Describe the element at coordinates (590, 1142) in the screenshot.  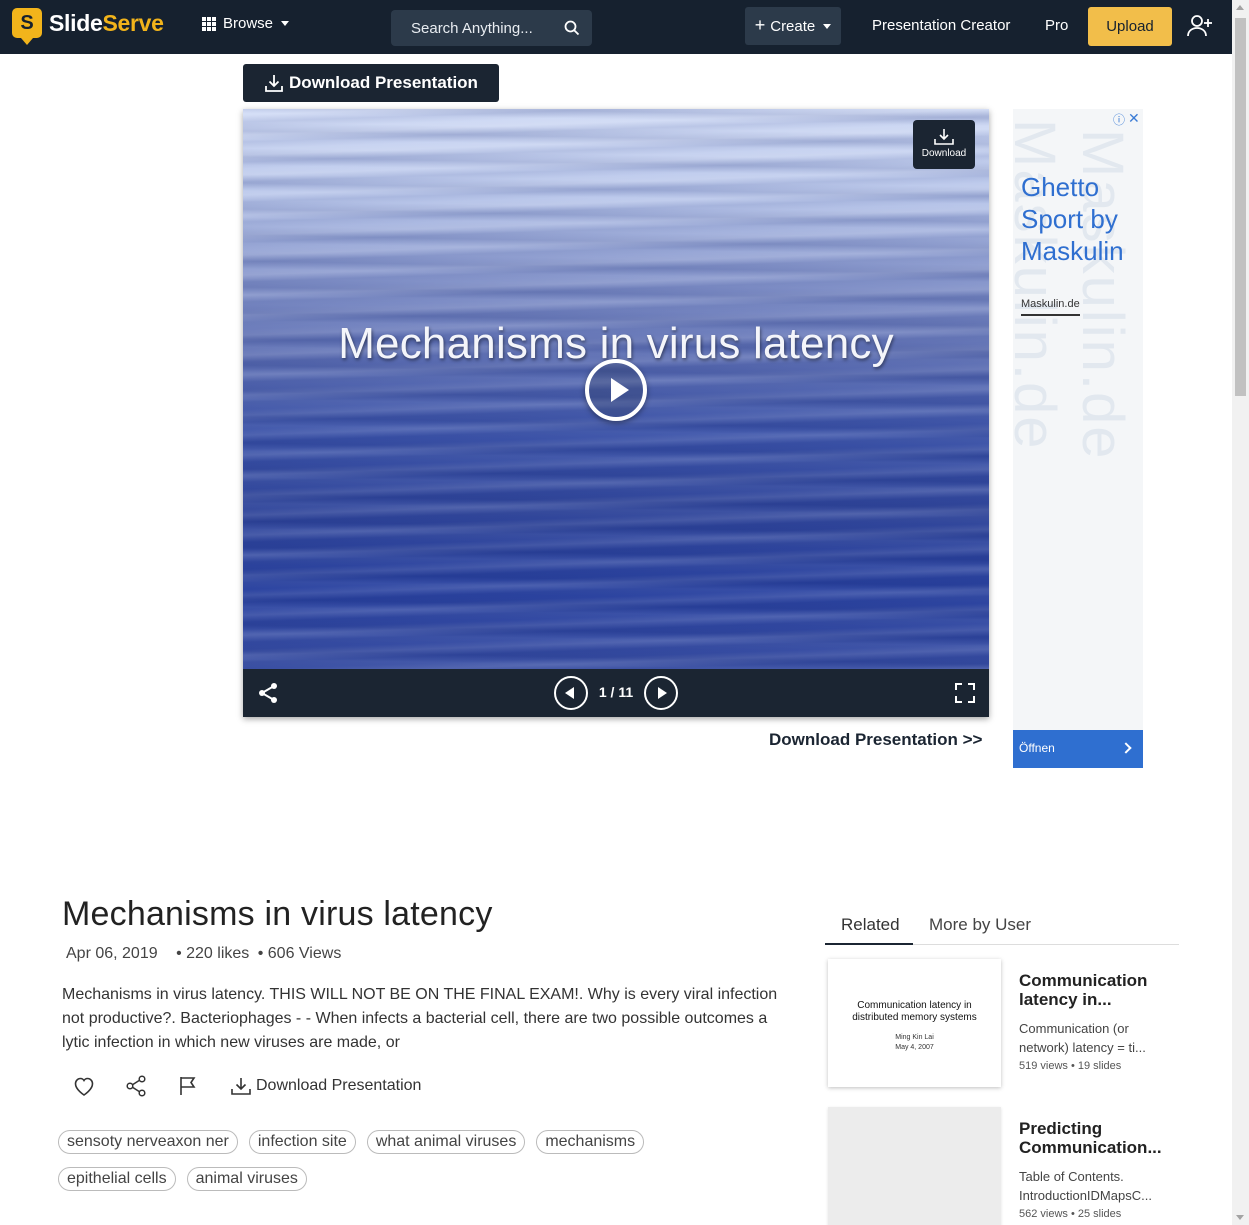
I see `tag: mechanisms` at that location.